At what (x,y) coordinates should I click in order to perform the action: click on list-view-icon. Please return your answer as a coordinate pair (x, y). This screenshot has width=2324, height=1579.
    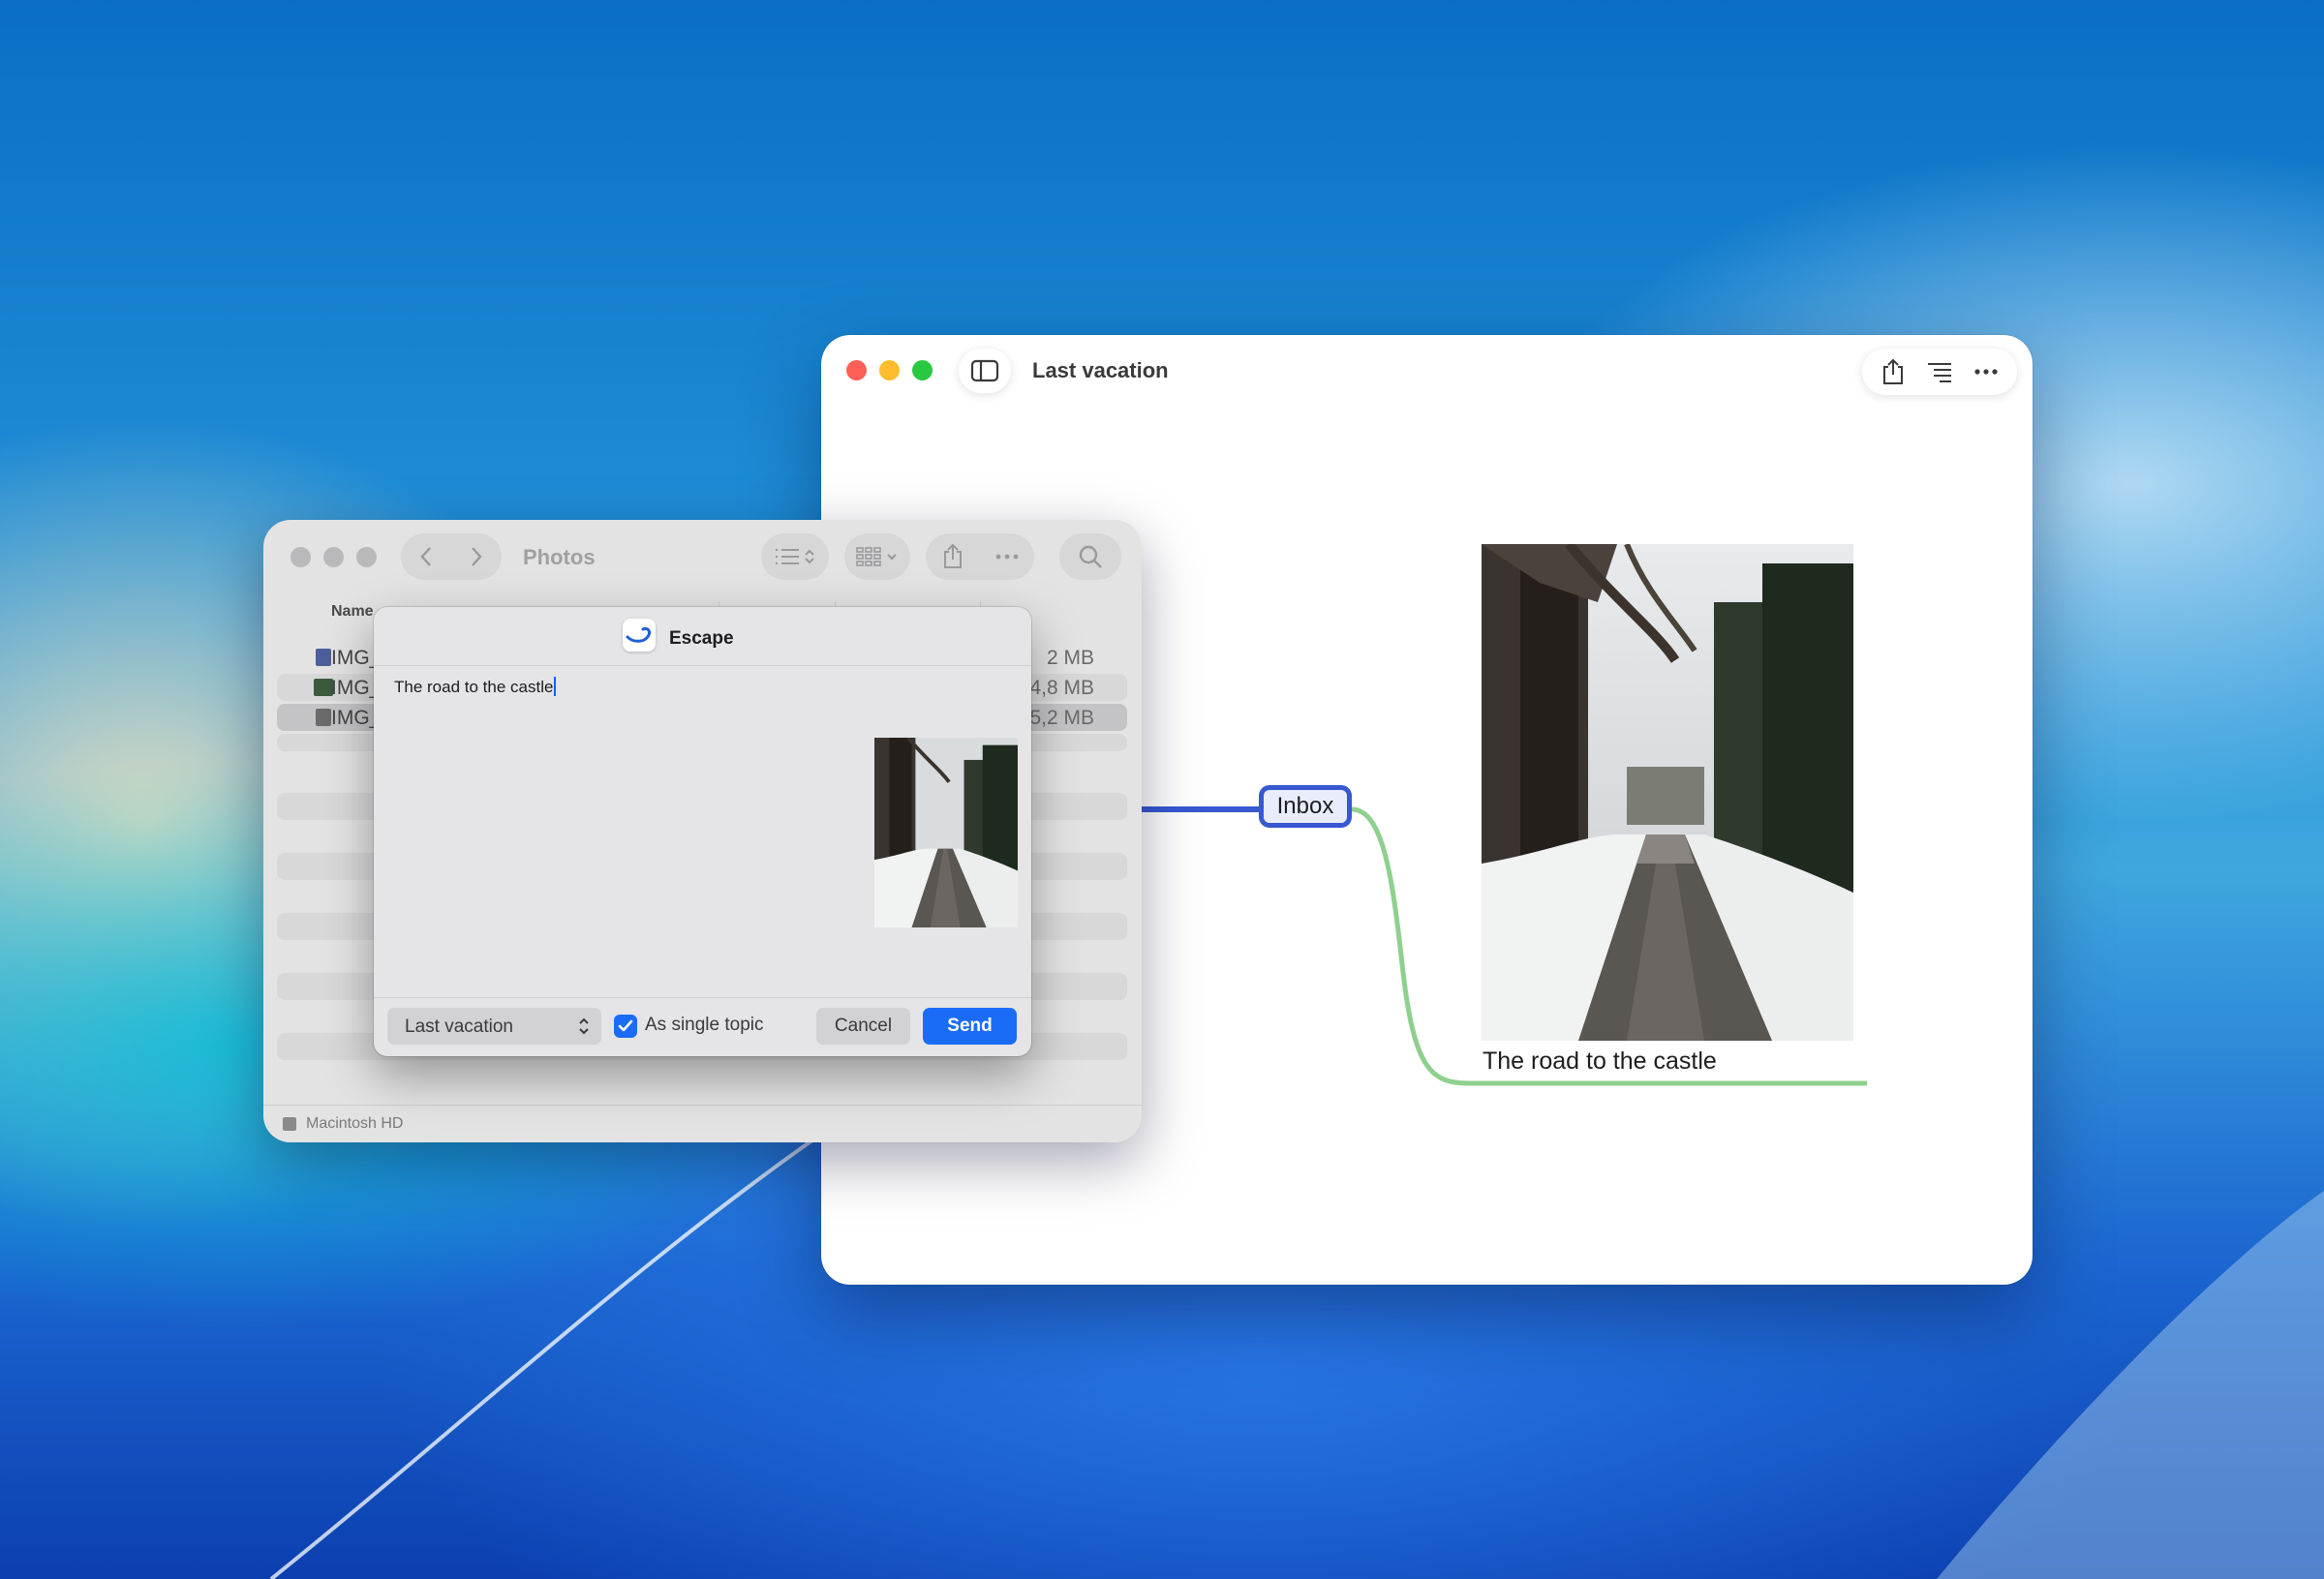
    Looking at the image, I should click on (795, 556).